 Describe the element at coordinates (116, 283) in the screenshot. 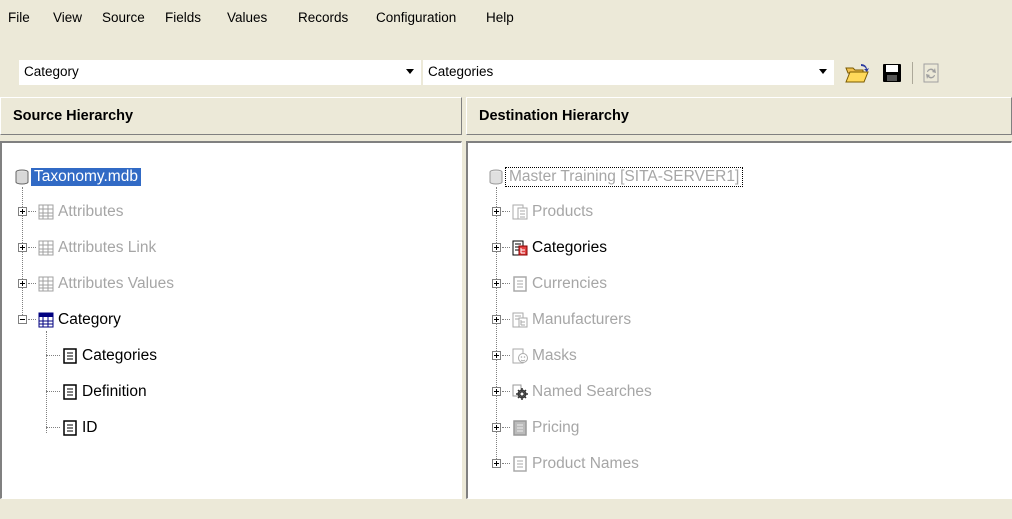

I see `source-item-label: Attributes Values` at that location.